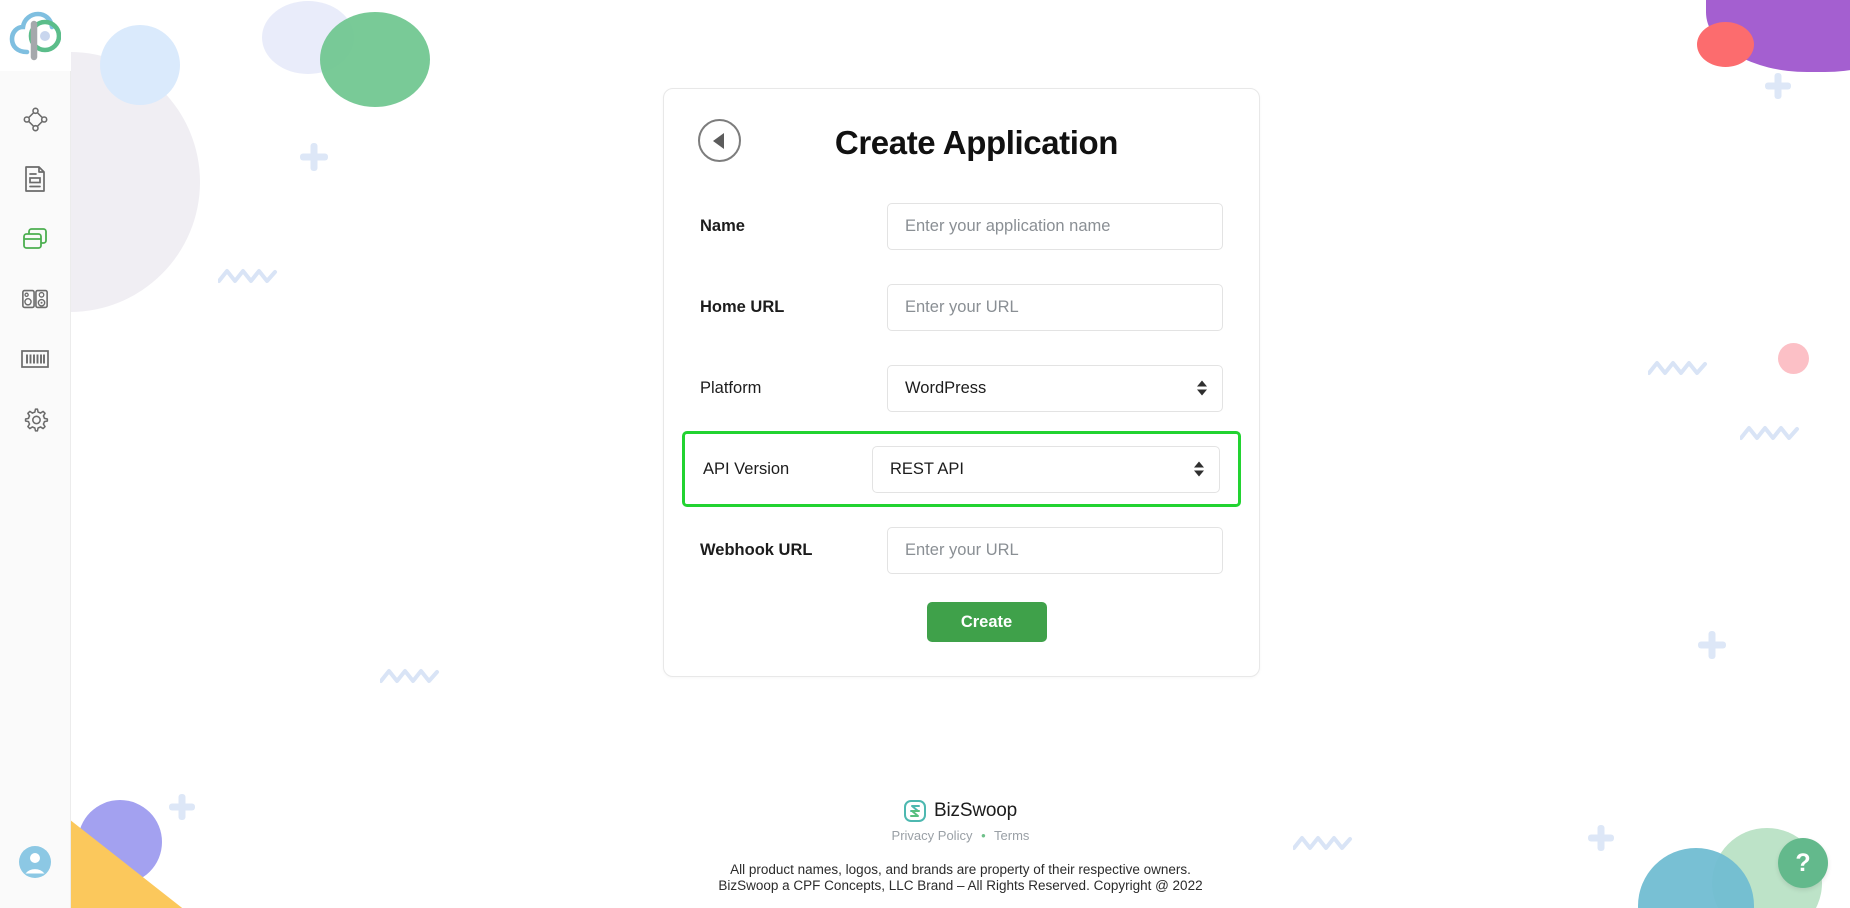 This screenshot has height=908, width=1850. Describe the element at coordinates (946, 387) in the screenshot. I see `platform-select-value: WordPress` at that location.